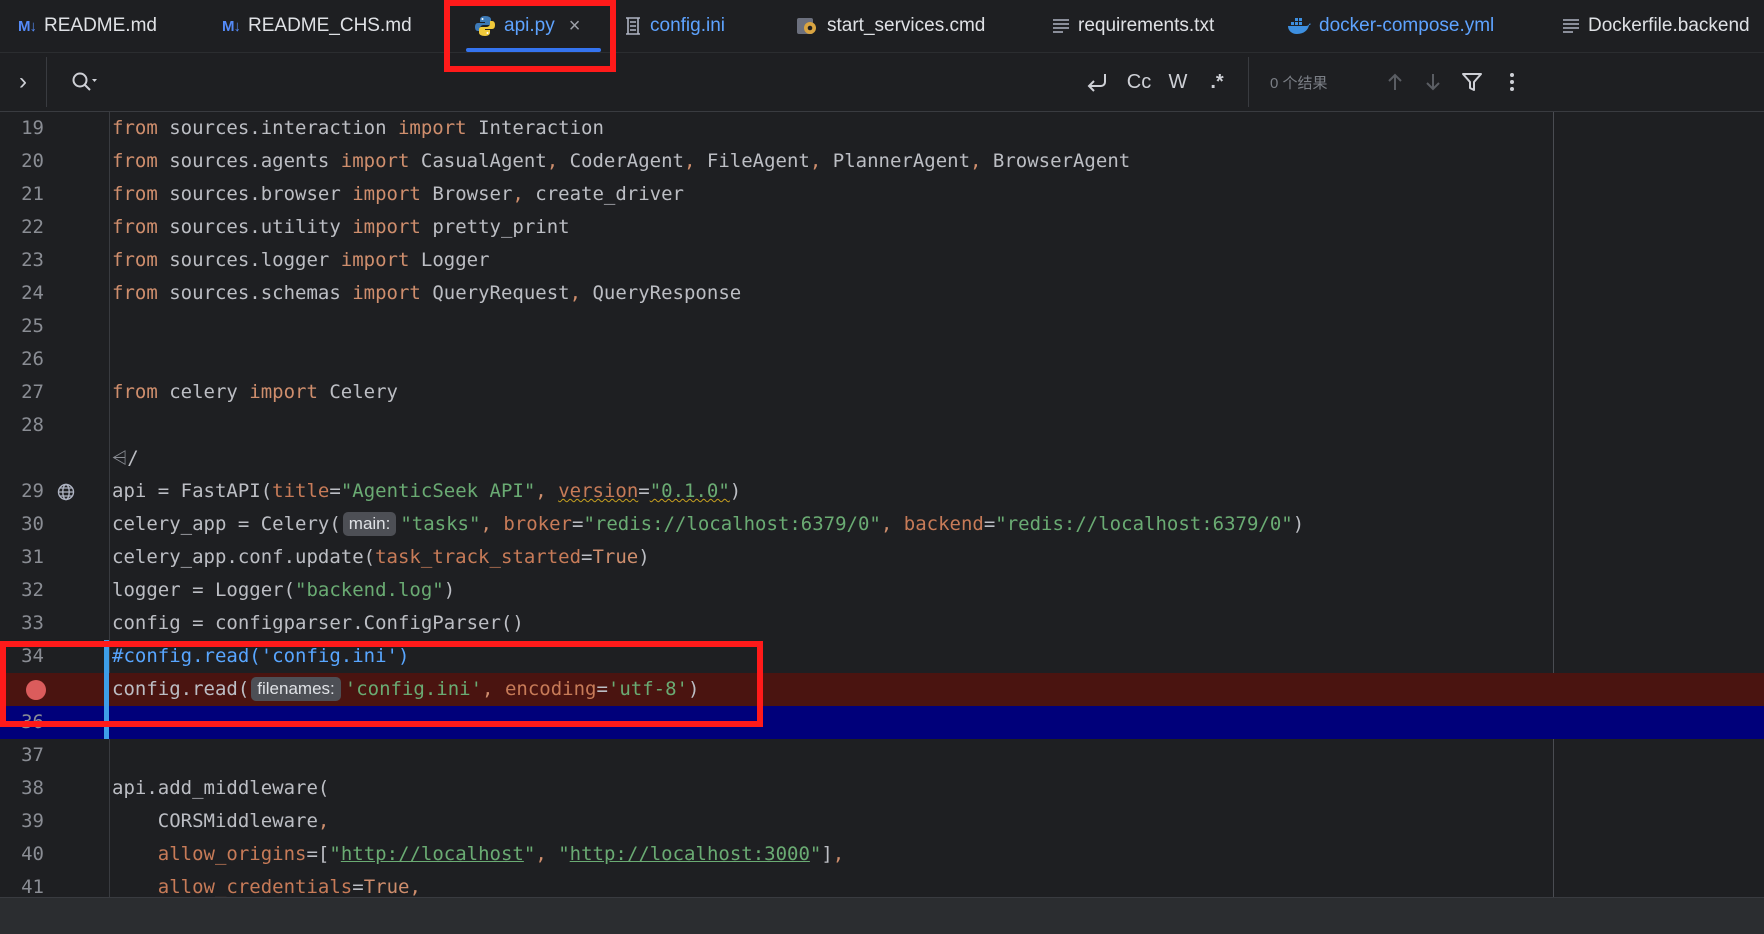 Image resolution: width=1764 pixels, height=934 pixels. I want to click on line-number: 39, so click(22, 821).